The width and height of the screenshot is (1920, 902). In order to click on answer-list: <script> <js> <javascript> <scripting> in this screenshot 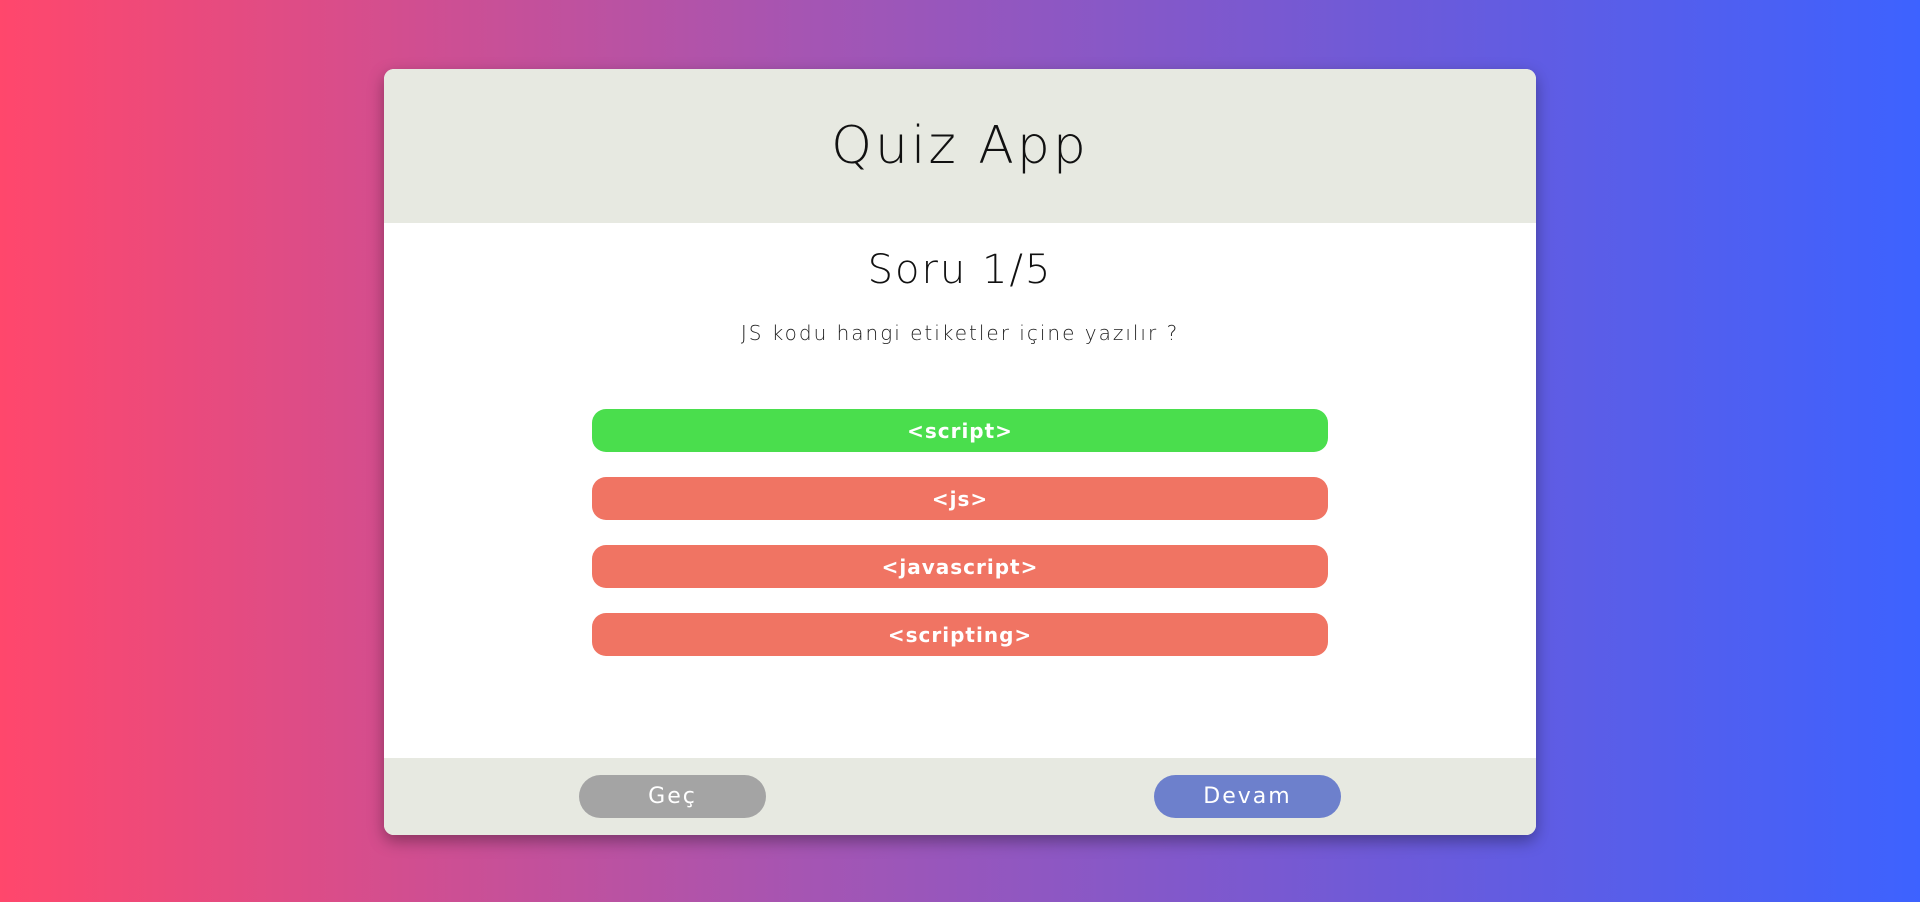, I will do `click(960, 532)`.